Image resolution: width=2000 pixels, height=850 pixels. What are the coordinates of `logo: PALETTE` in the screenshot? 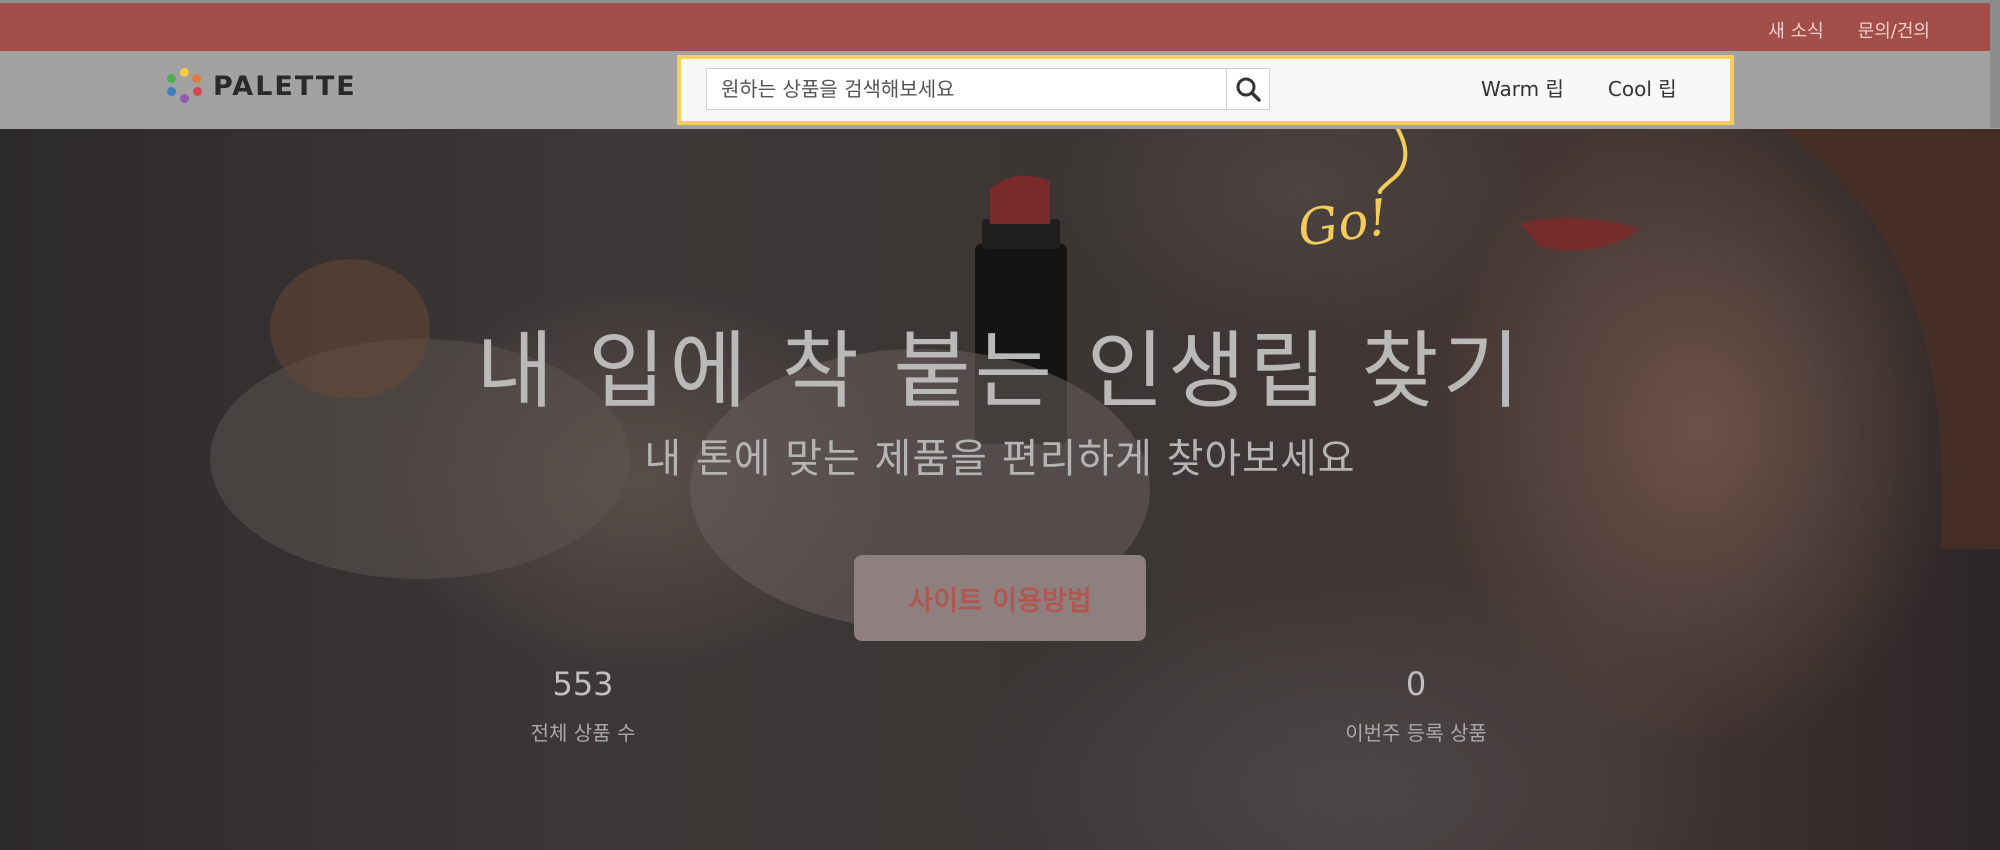 It's located at (261, 86).